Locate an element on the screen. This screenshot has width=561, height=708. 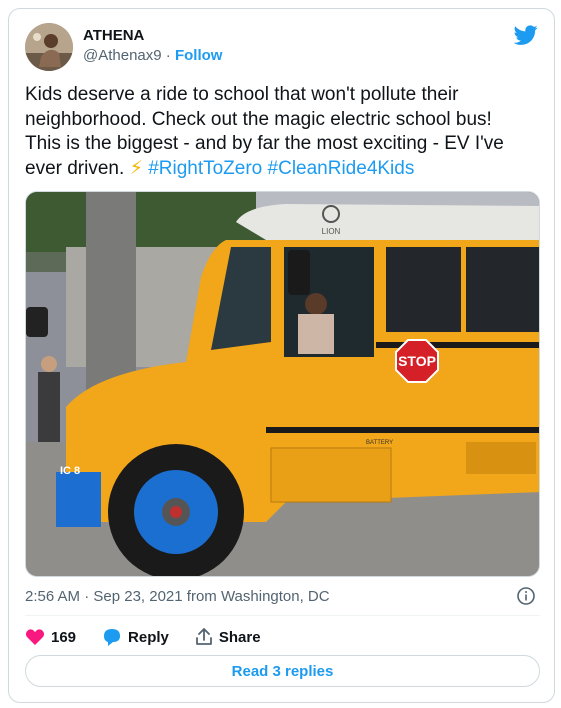
read-replies-button: Read 3 replies is located at coordinates (282, 671).